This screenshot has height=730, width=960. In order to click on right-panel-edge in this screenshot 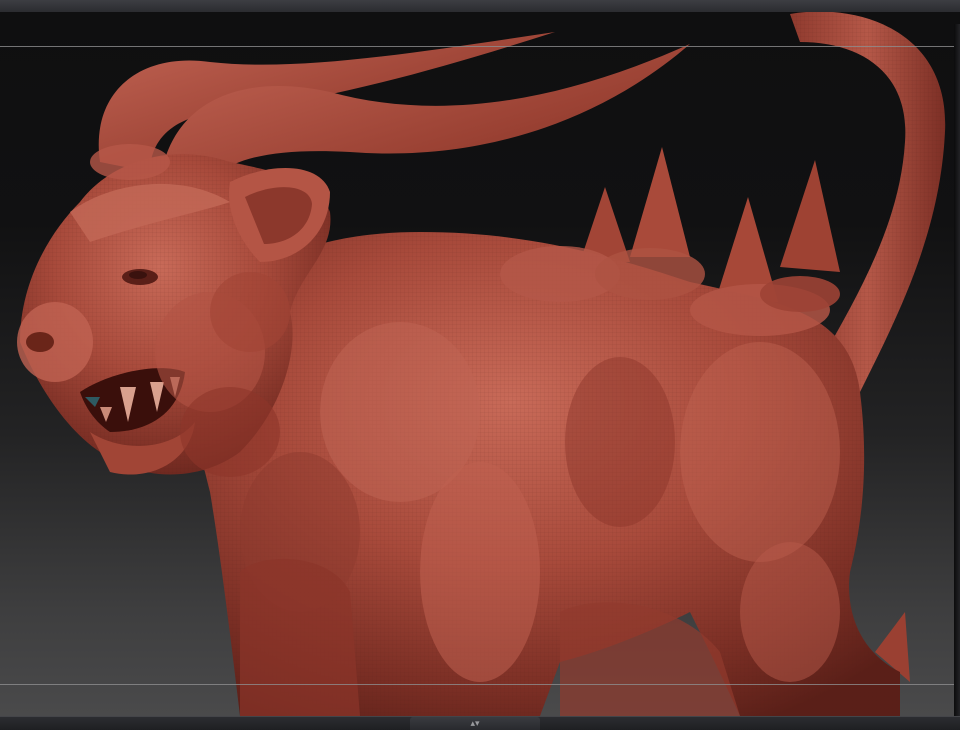, I will do `click(957, 370)`.